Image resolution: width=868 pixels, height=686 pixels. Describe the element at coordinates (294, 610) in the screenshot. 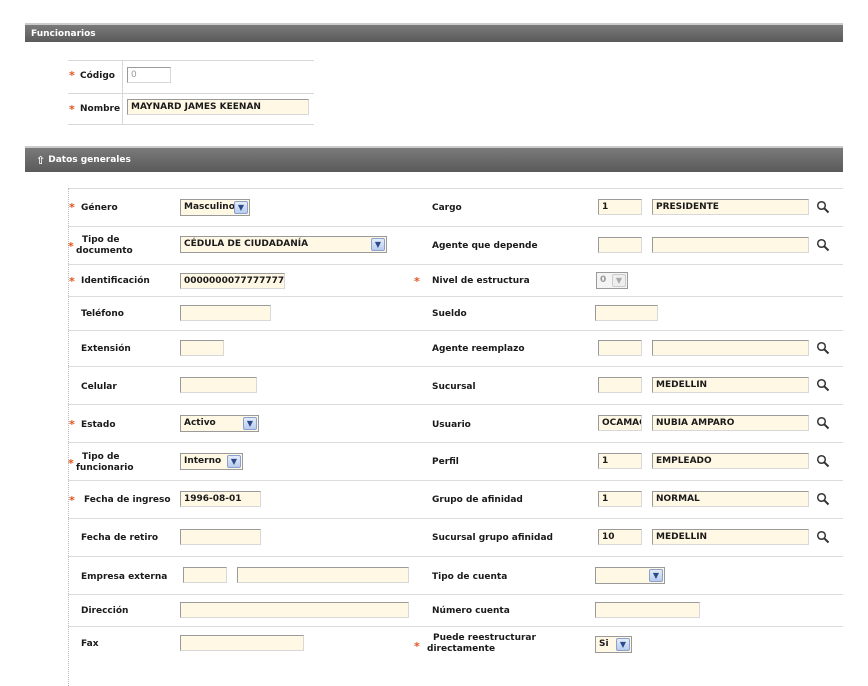

I see `direccion-input` at that location.